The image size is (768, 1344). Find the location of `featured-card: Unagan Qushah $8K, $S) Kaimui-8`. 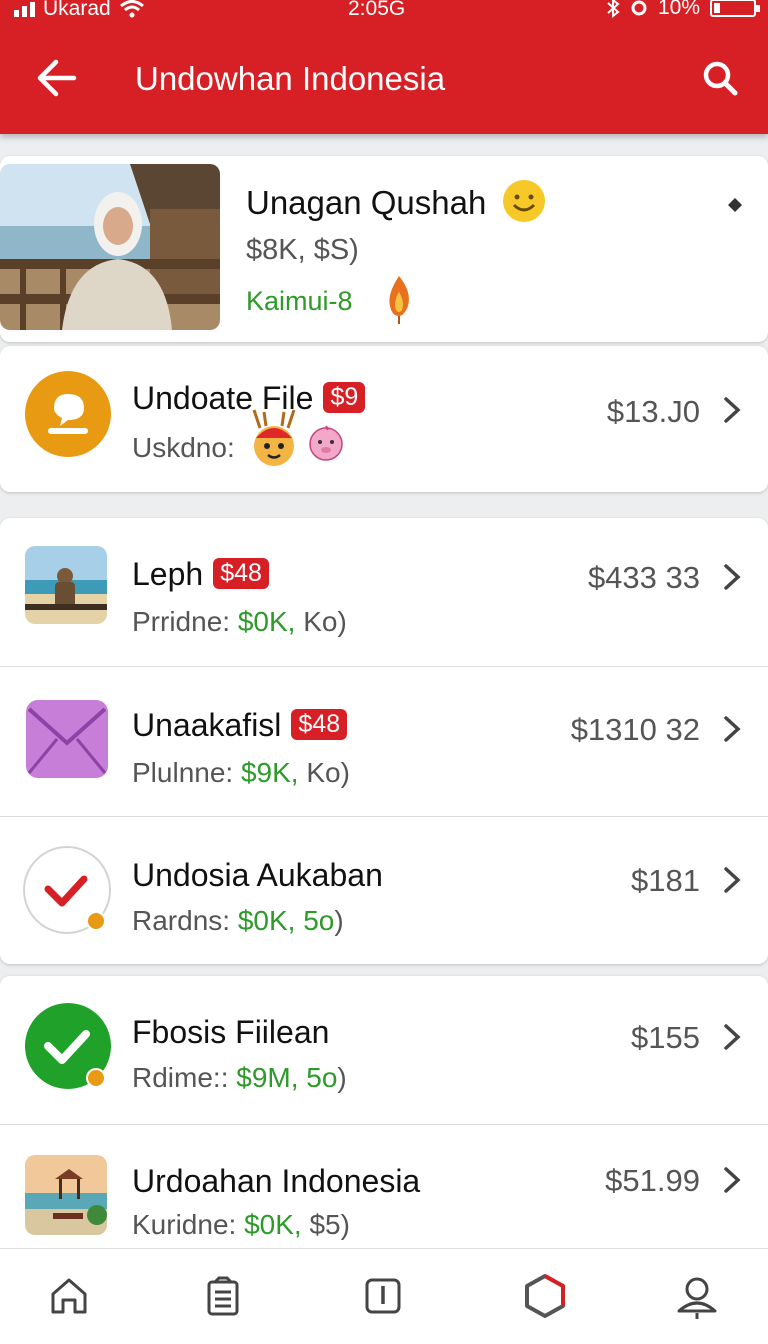

featured-card: Unagan Qushah $8K, $S) Kaimui-8 is located at coordinates (384, 249).